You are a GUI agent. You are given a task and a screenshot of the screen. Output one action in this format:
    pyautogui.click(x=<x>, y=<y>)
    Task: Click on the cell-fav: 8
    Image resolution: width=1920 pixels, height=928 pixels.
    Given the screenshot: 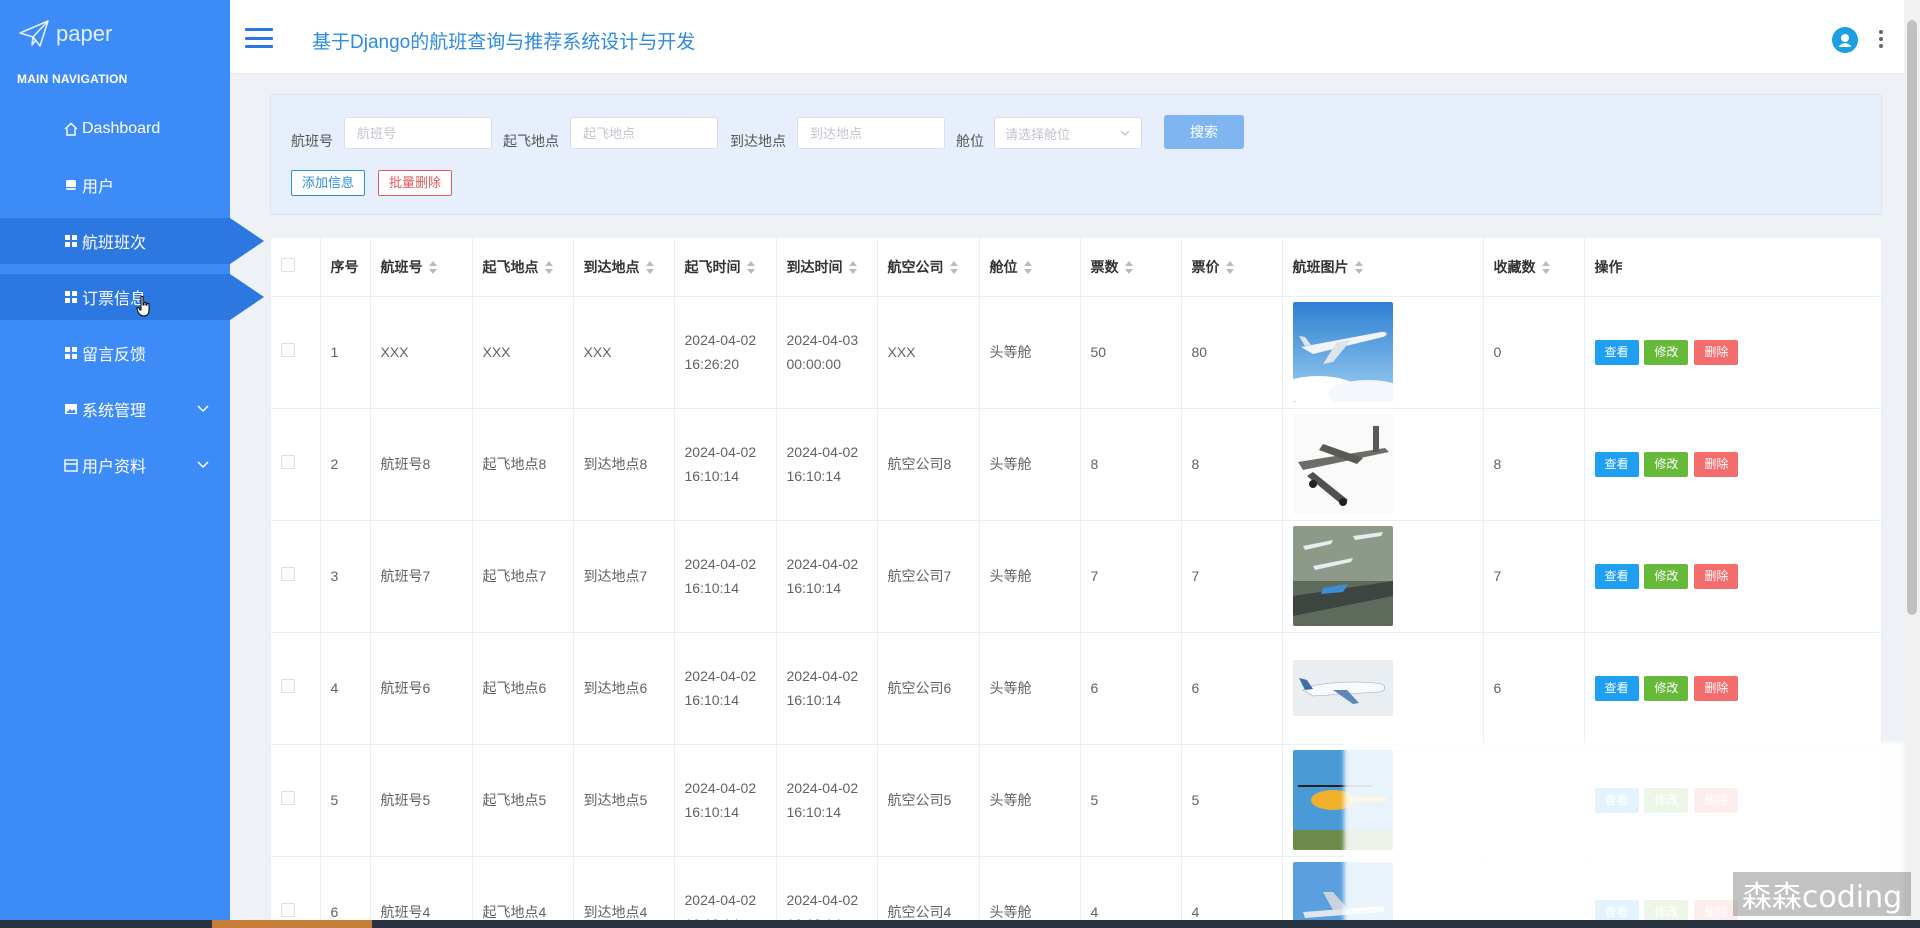 What is the action you would take?
    pyautogui.click(x=1534, y=464)
    